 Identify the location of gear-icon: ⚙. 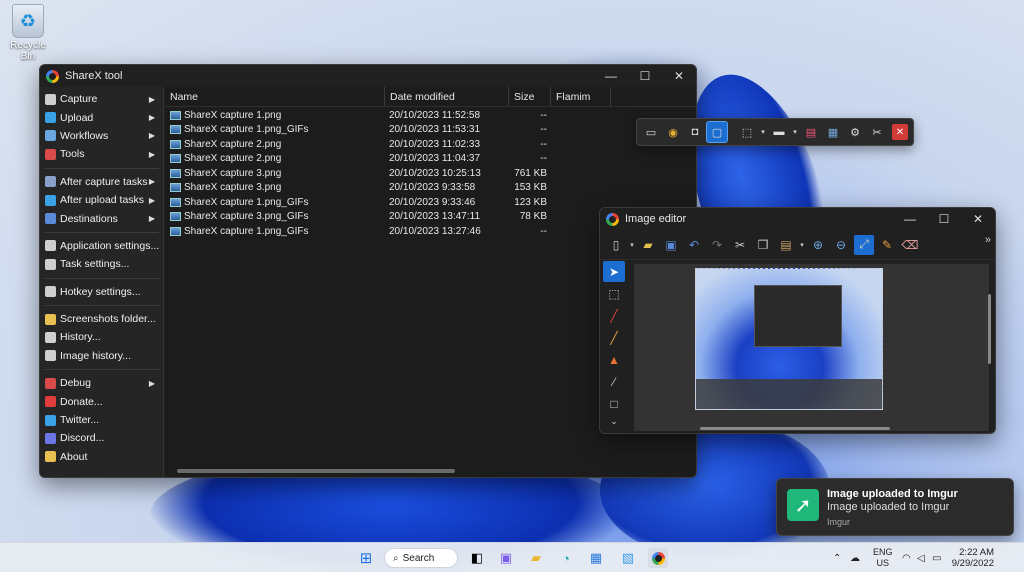
(855, 132).